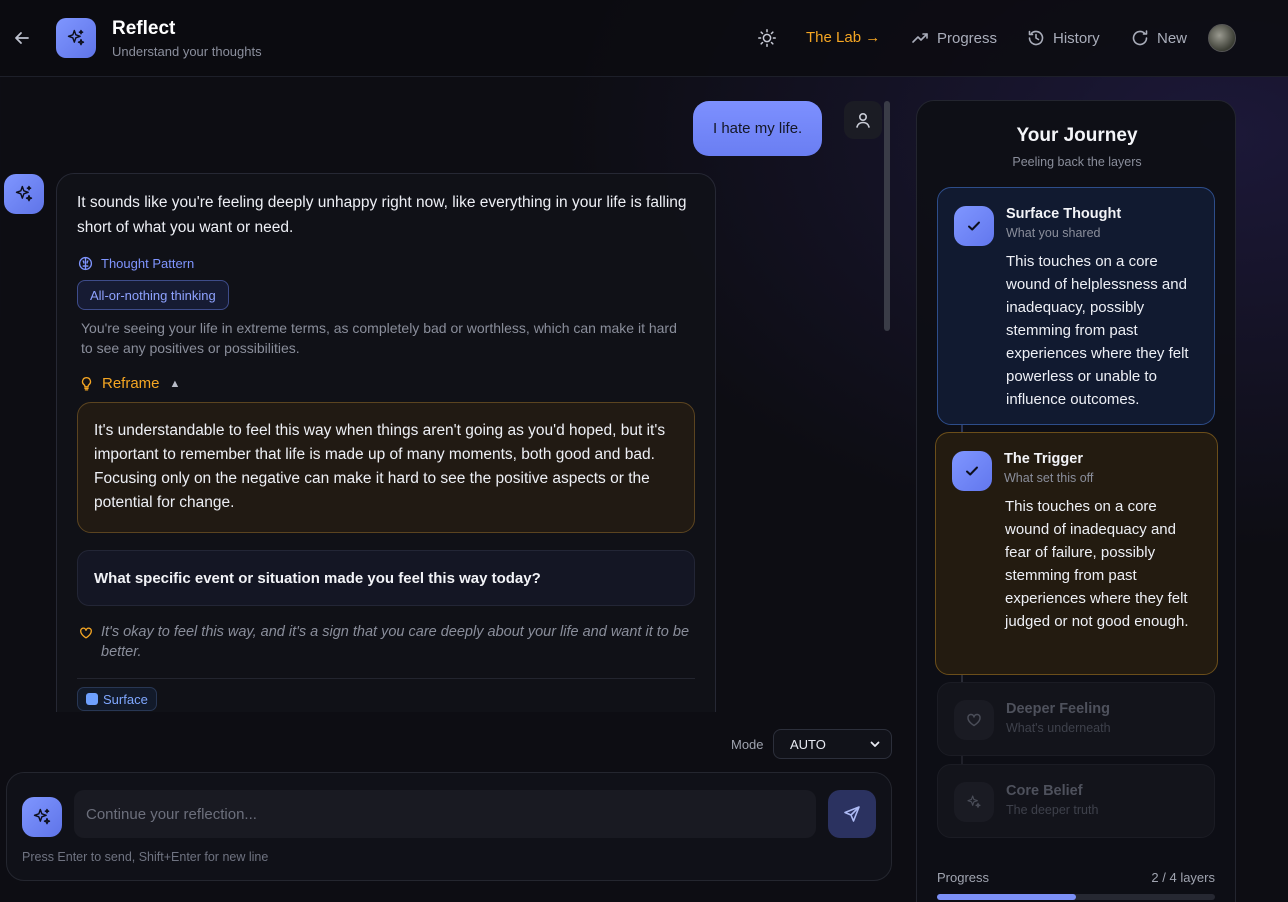 This screenshot has height=902, width=1288. Describe the element at coordinates (767, 38) in the screenshot. I see `theme-toggle-sun-icon` at that location.